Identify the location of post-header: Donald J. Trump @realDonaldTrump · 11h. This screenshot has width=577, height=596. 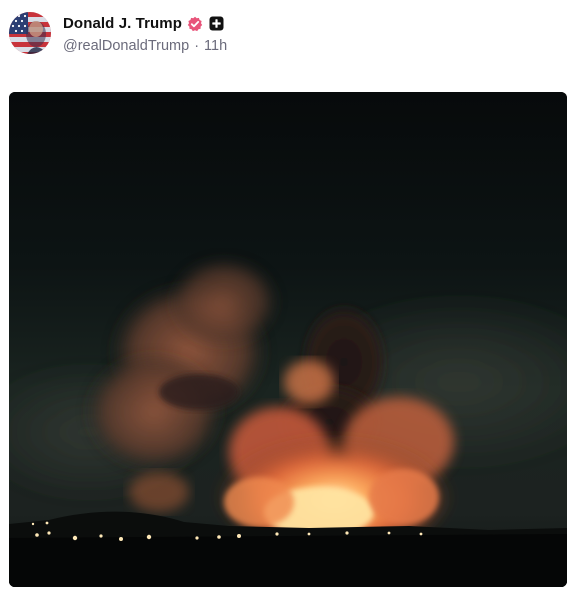
(118, 33).